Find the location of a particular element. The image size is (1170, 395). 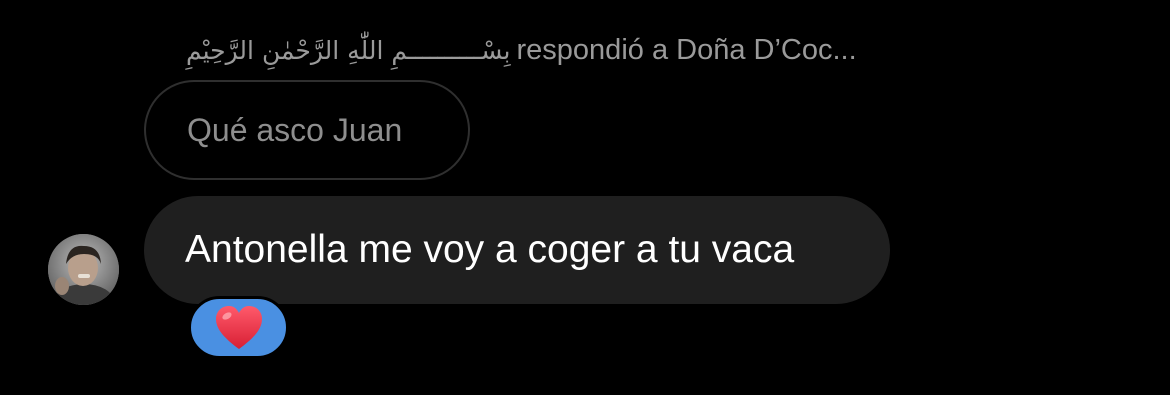

avatar is located at coordinates (83, 269).